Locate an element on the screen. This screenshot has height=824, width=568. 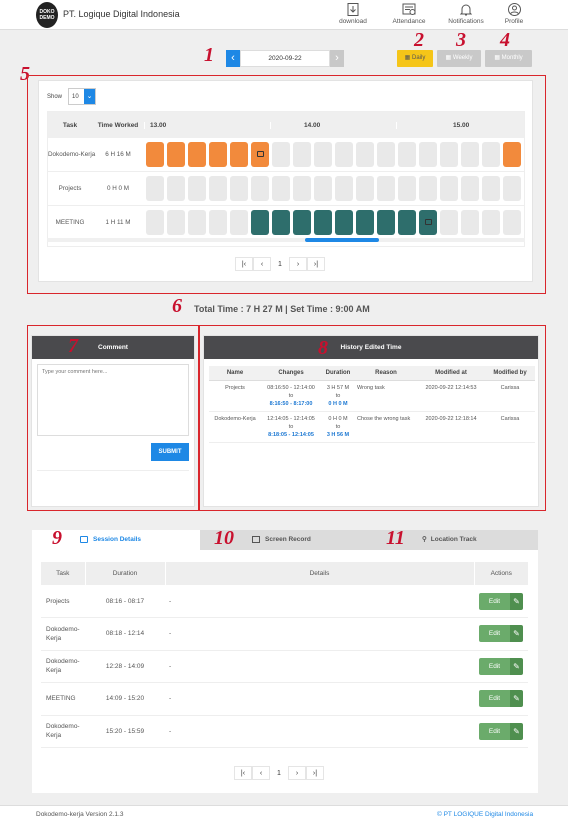
s-details: Details is located at coordinates (319, 573).